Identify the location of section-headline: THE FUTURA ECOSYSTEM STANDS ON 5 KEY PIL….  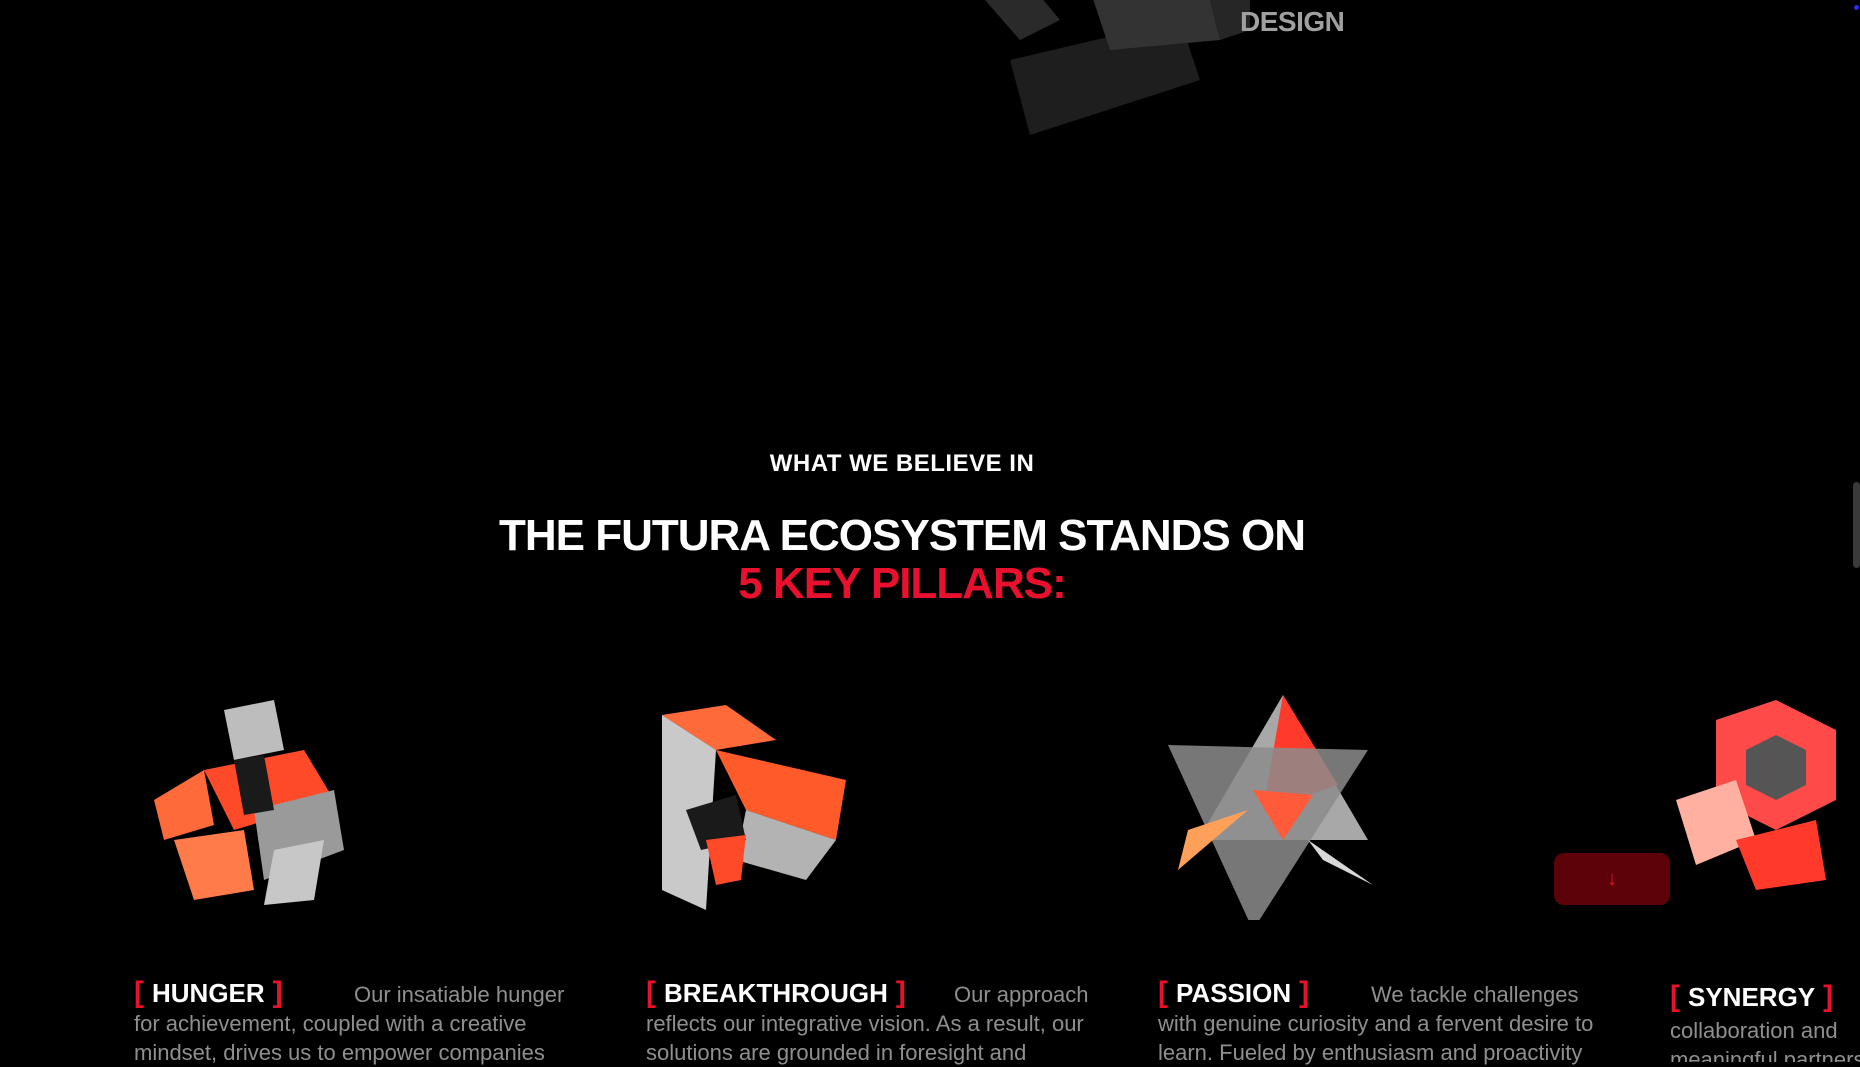
(902, 560).